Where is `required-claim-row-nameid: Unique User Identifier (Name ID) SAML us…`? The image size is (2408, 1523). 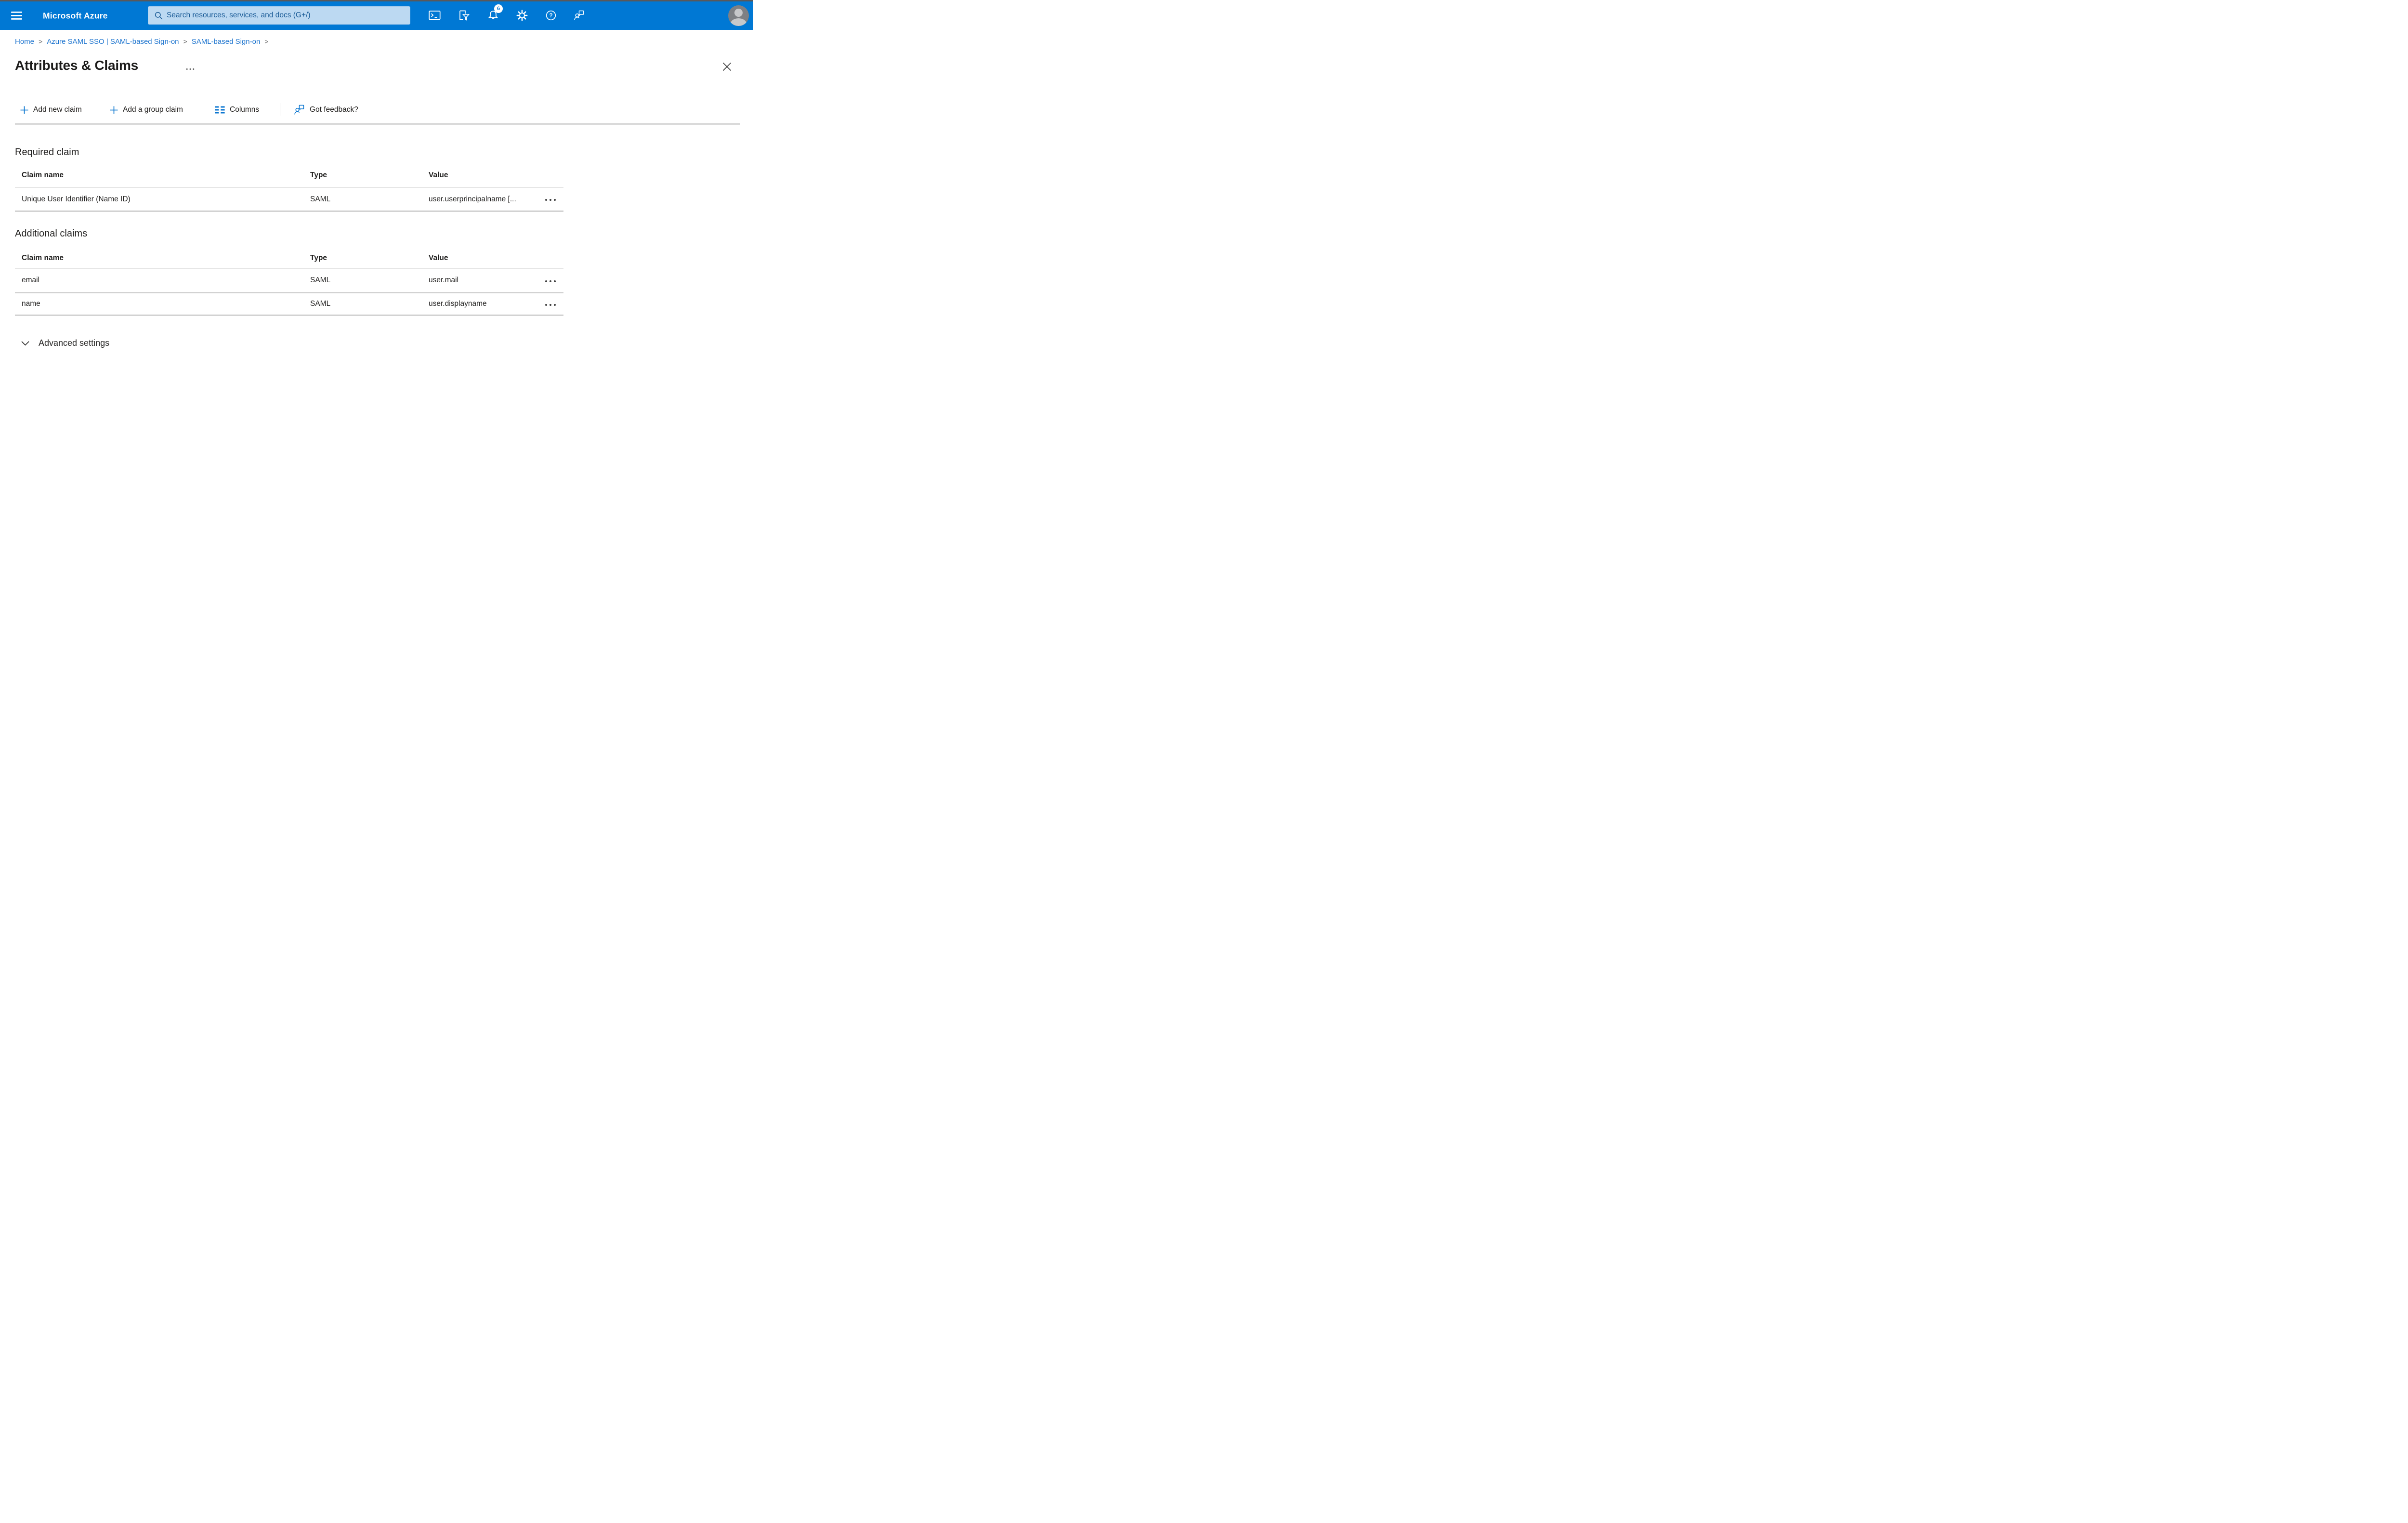
required-claim-row-nameid: Unique User Identifier (Name ID) SAML us… is located at coordinates (289, 199).